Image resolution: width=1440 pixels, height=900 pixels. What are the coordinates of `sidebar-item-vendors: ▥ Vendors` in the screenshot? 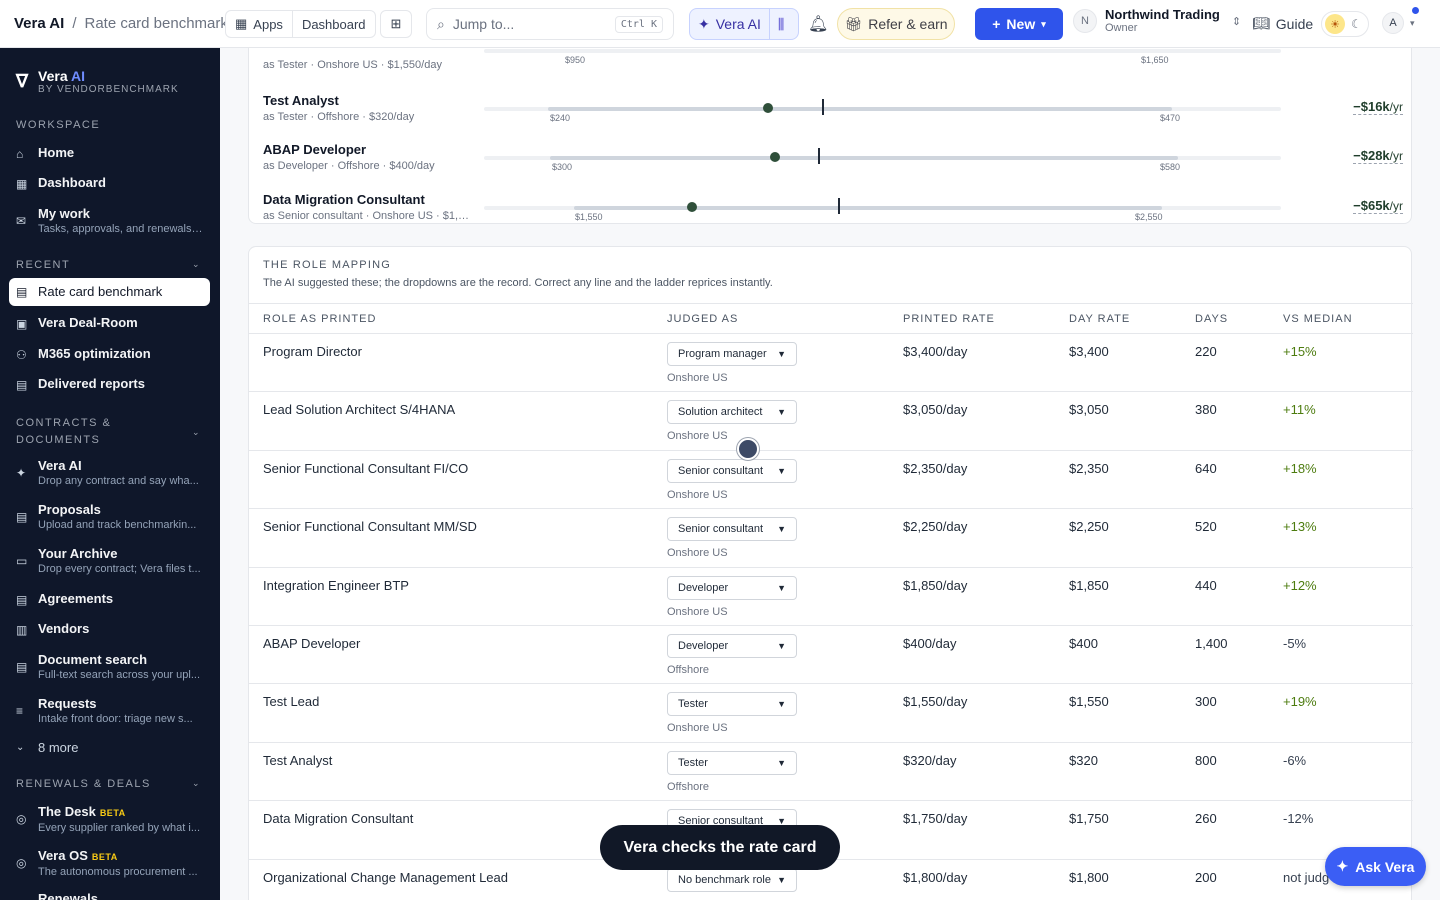 It's located at (111, 629).